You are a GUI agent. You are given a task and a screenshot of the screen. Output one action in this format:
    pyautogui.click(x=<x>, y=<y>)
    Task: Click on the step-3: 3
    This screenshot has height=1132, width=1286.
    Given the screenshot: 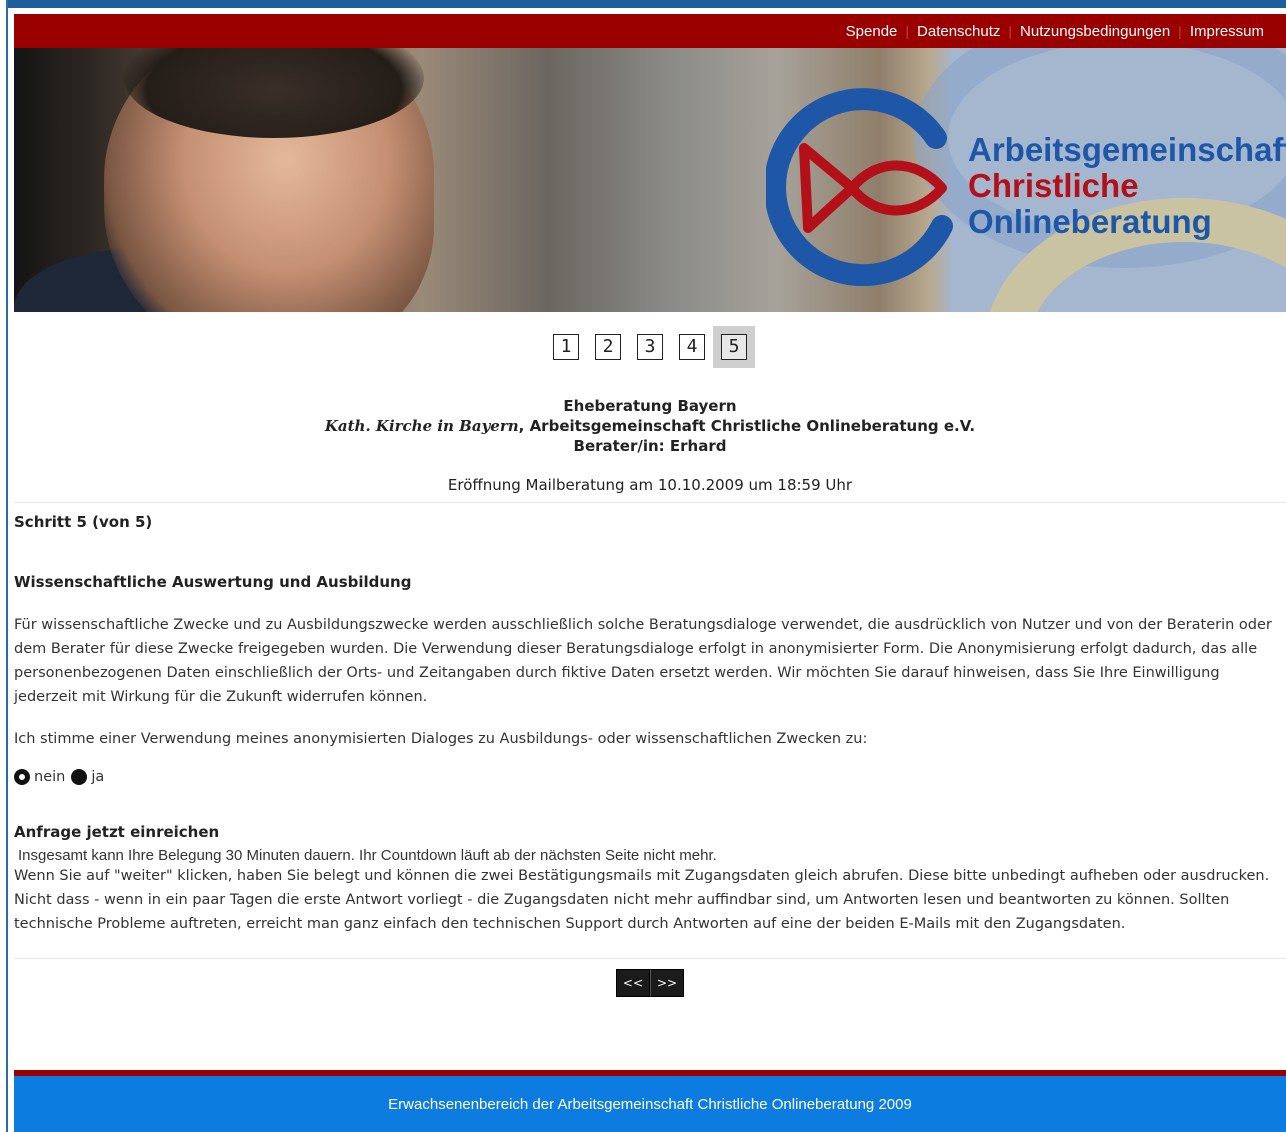 What is the action you would take?
    pyautogui.click(x=650, y=347)
    